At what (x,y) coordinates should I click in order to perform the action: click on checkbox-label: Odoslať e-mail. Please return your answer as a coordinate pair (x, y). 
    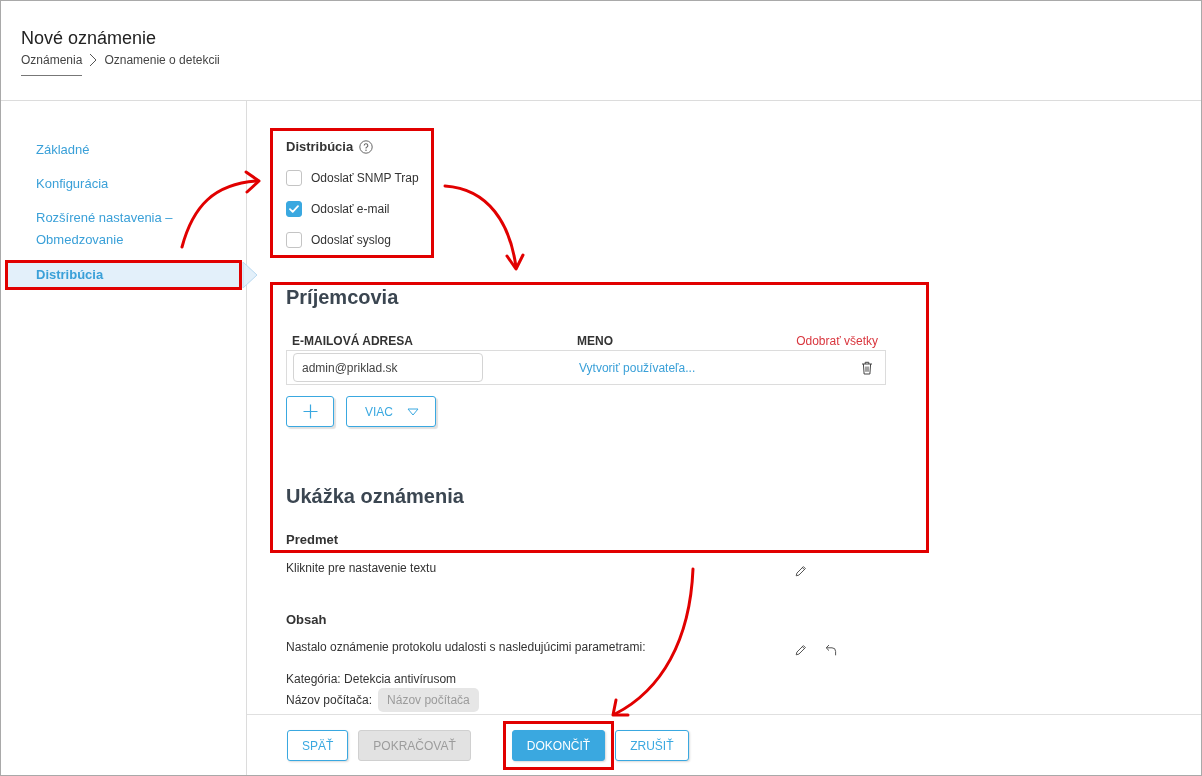
    Looking at the image, I should click on (350, 208).